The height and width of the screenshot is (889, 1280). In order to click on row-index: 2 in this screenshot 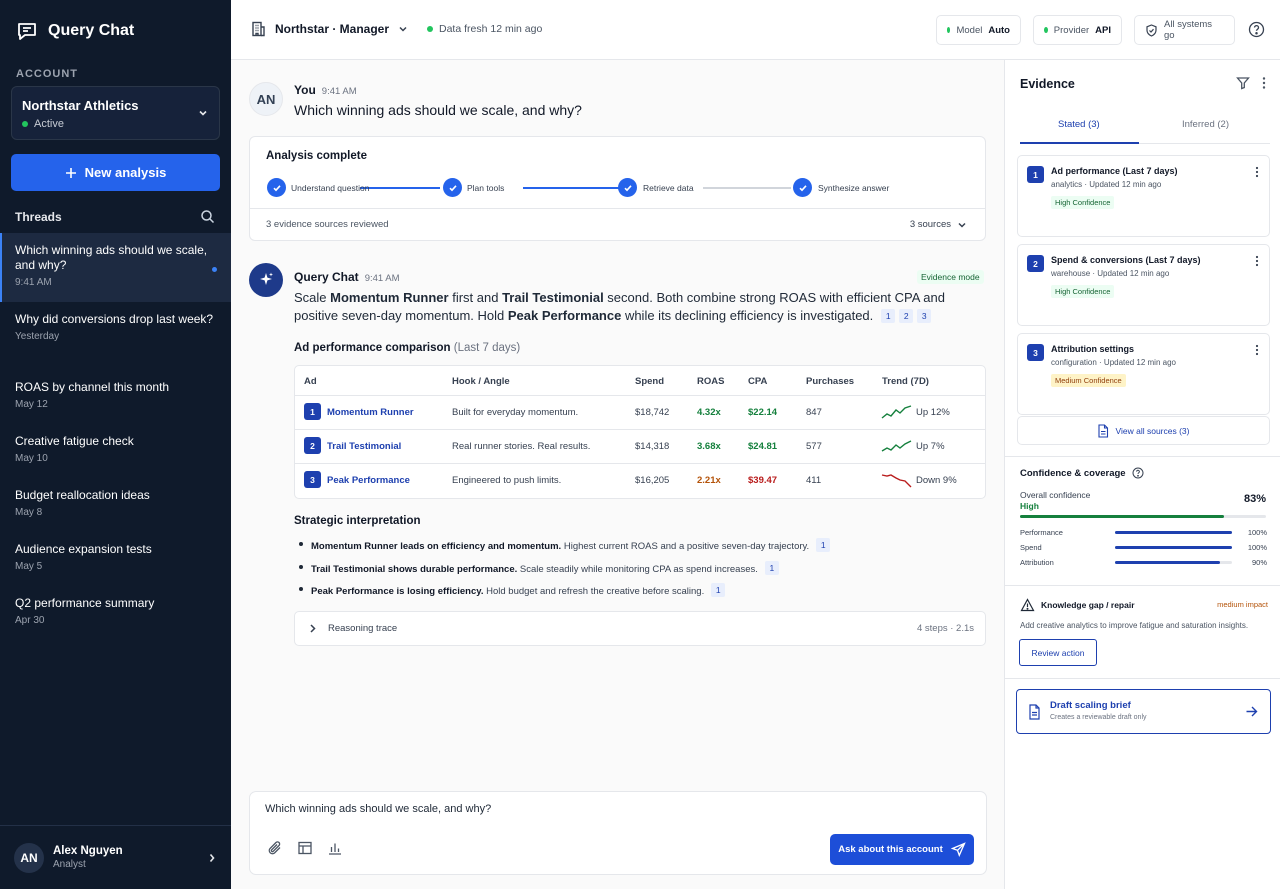, I will do `click(312, 445)`.